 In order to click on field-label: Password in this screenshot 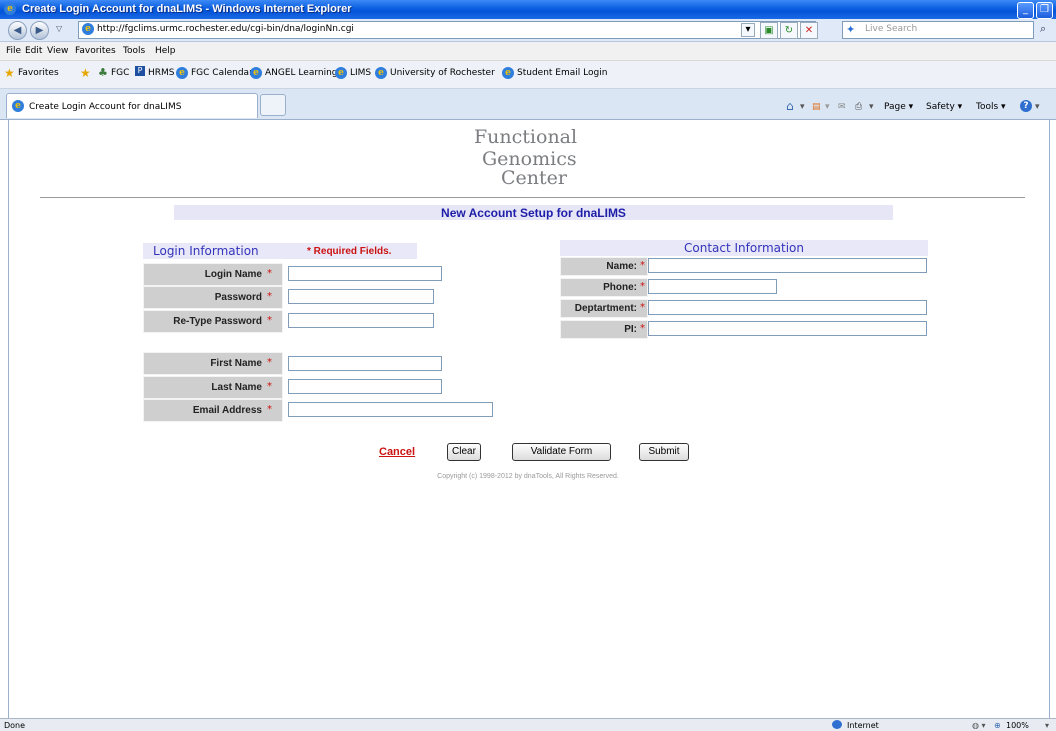, I will do `click(238, 297)`.